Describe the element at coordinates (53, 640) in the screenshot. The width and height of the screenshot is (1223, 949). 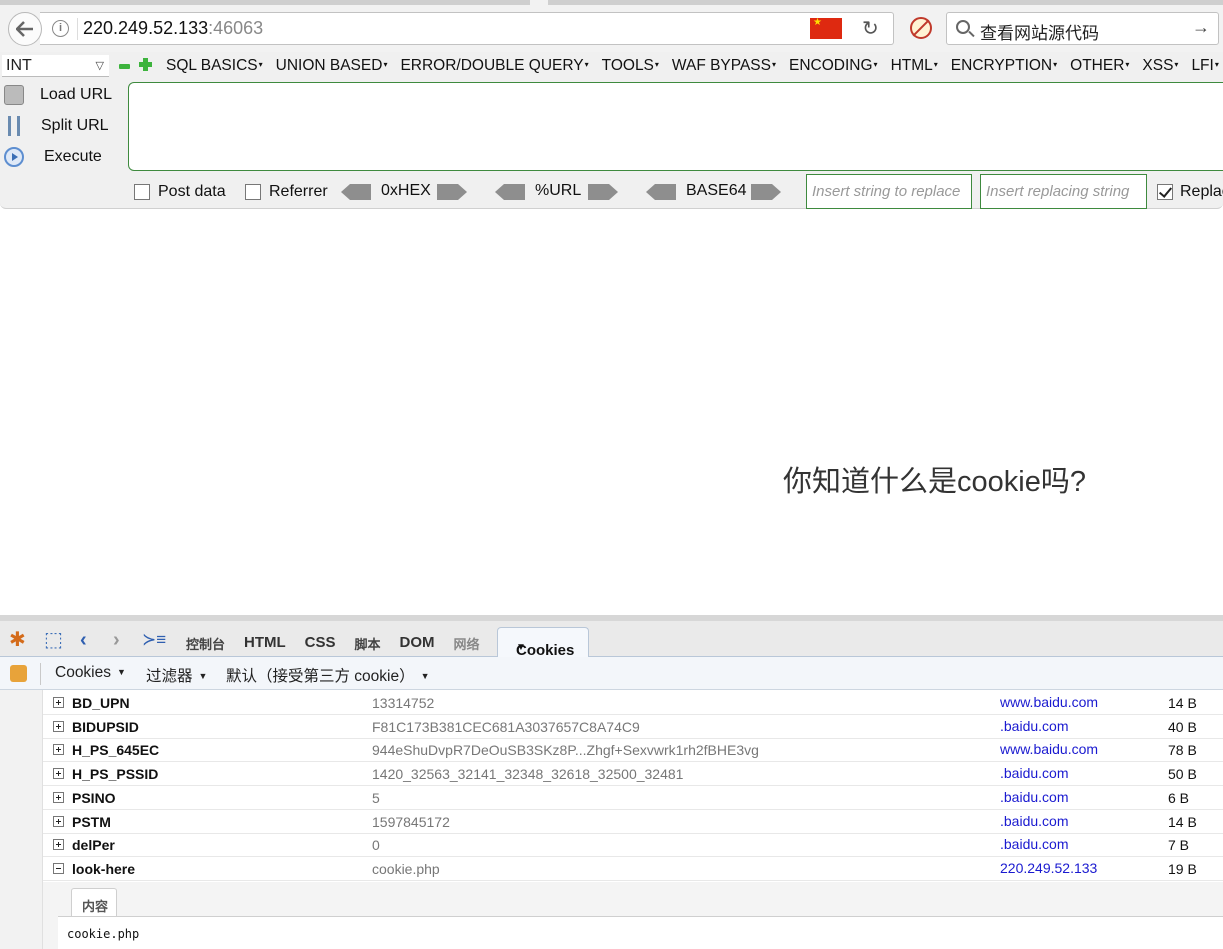
I see `inspect-icon: ⬚` at that location.